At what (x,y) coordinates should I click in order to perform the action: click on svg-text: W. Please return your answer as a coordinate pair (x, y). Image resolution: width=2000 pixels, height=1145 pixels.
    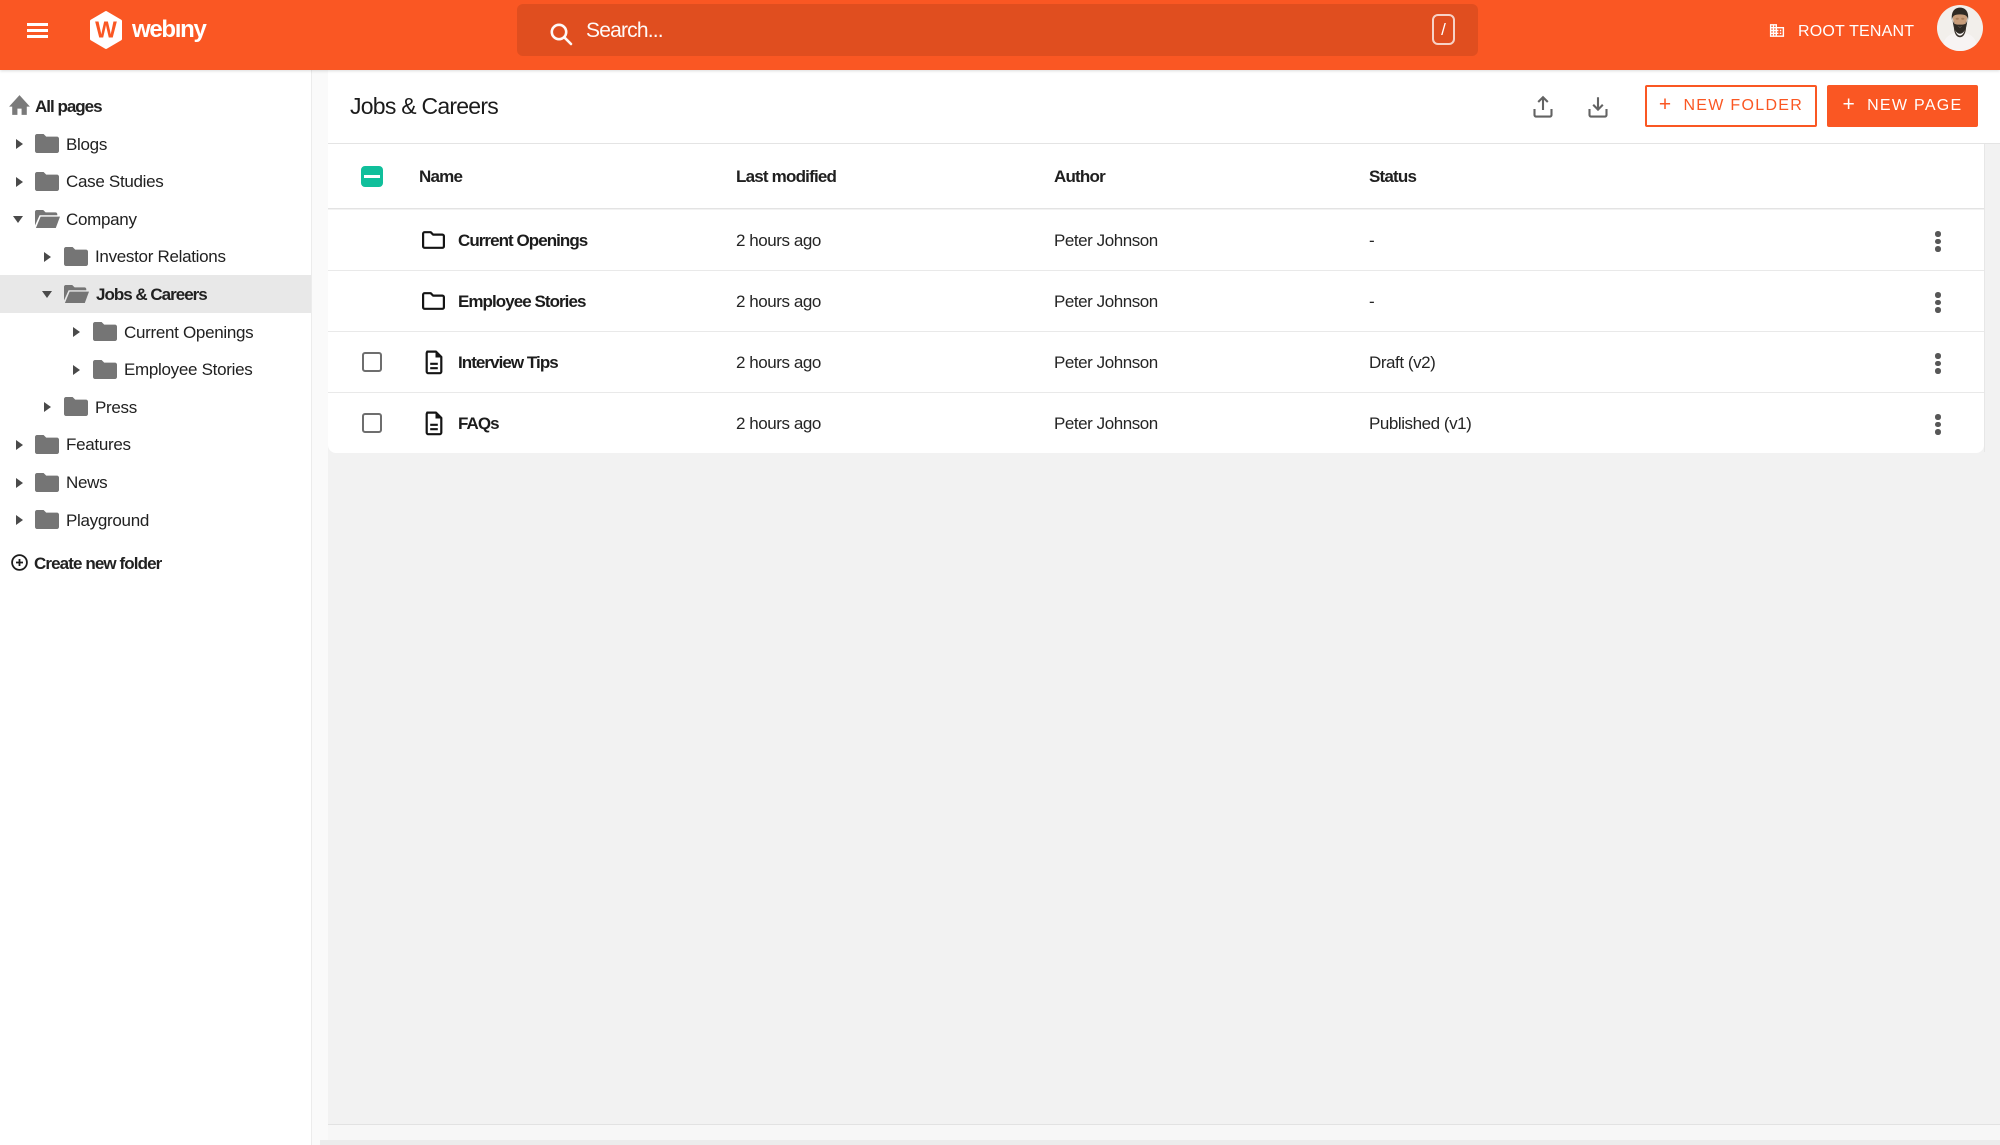
    Looking at the image, I should click on (106, 30).